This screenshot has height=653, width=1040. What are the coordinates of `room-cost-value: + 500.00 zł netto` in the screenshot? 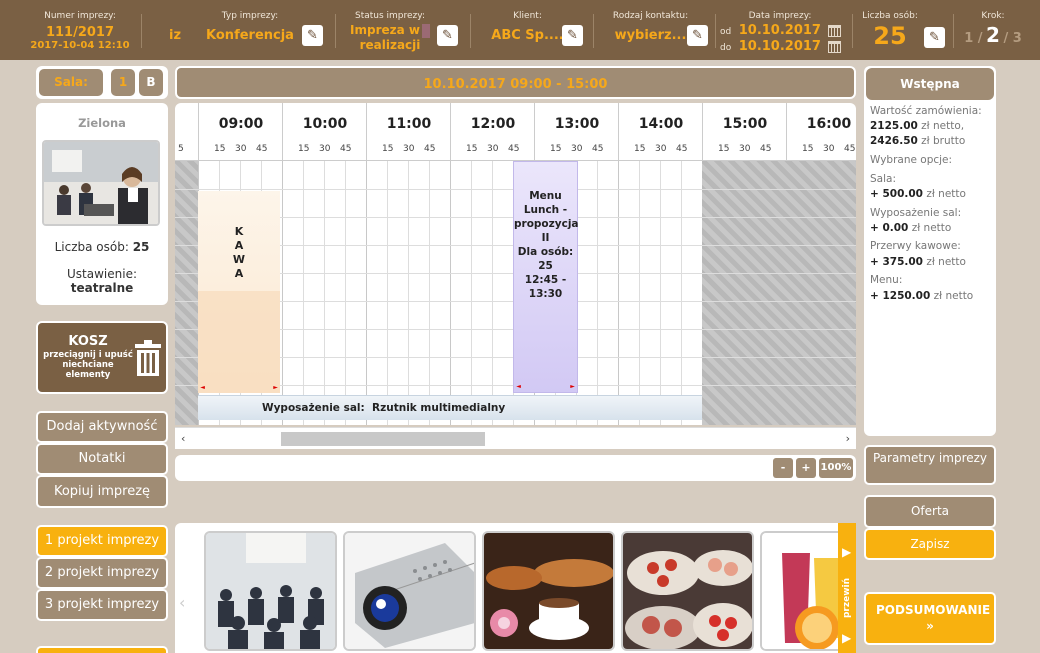 It's located at (918, 194).